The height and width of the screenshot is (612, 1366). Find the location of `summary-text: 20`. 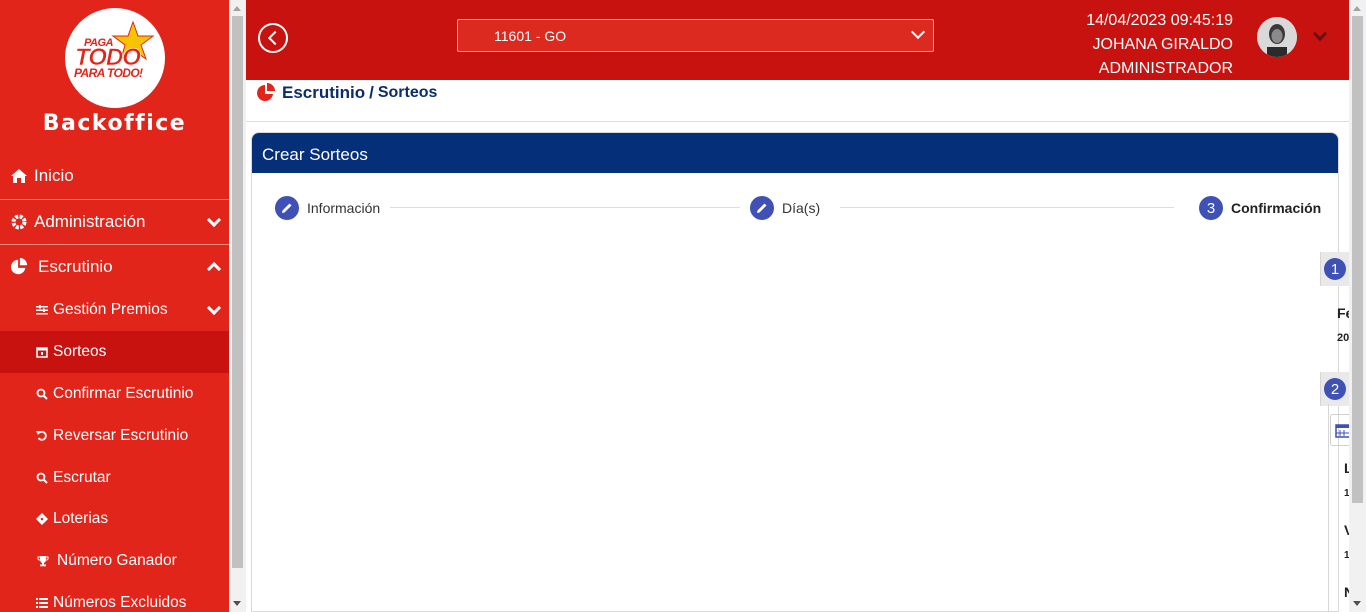

summary-text: 20 is located at coordinates (1343, 338).